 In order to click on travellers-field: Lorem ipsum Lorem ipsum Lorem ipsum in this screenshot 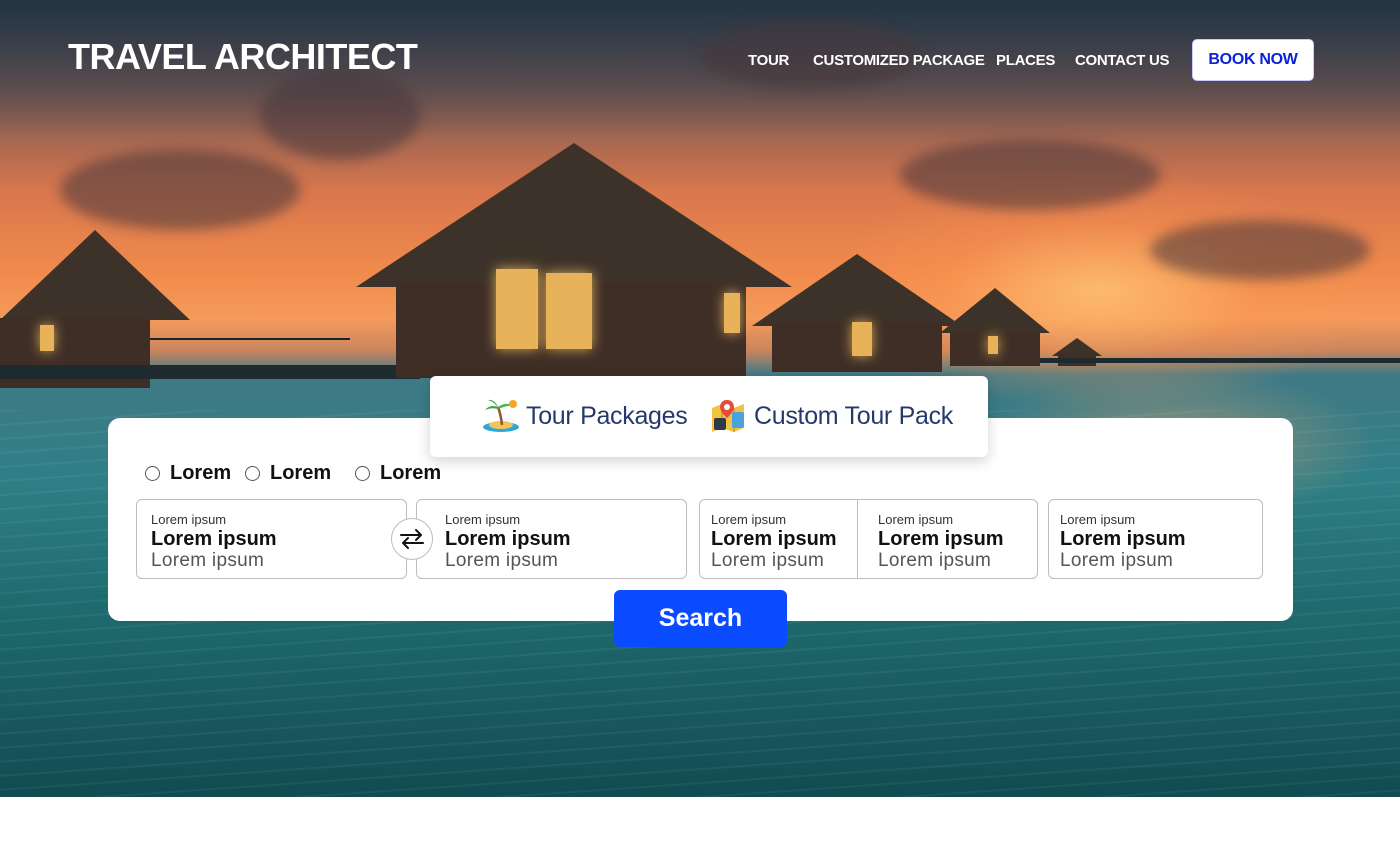, I will do `click(1155, 539)`.